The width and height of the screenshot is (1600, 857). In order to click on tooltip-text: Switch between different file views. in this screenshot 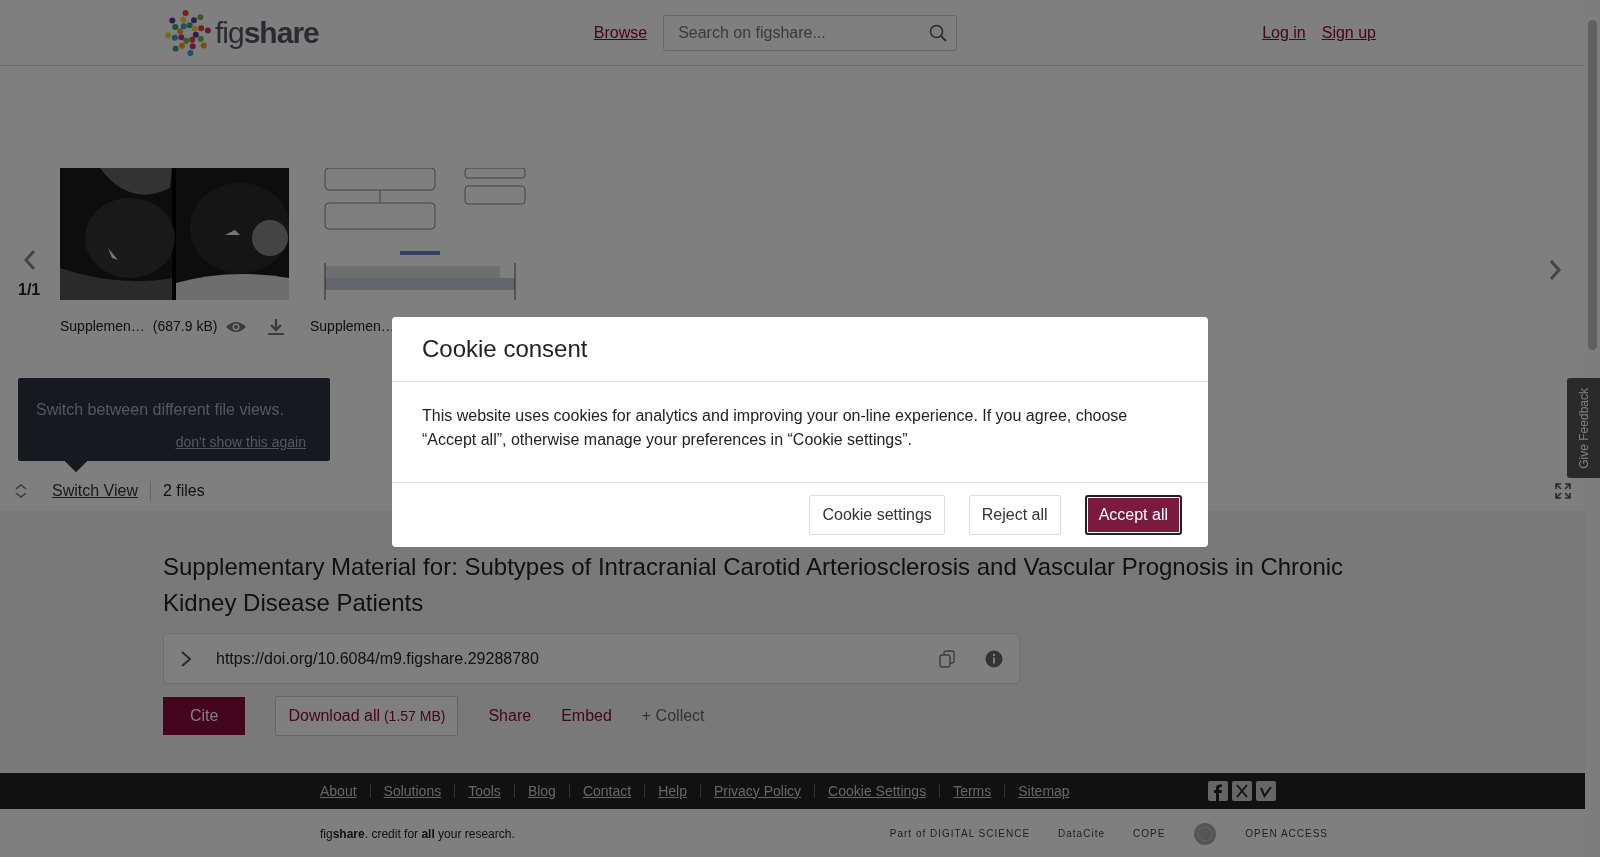, I will do `click(160, 410)`.